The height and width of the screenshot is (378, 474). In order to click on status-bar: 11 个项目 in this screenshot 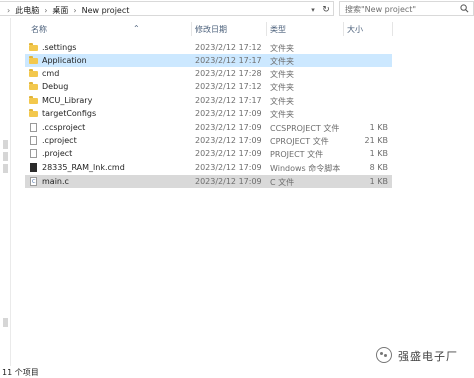, I will do `click(237, 372)`.